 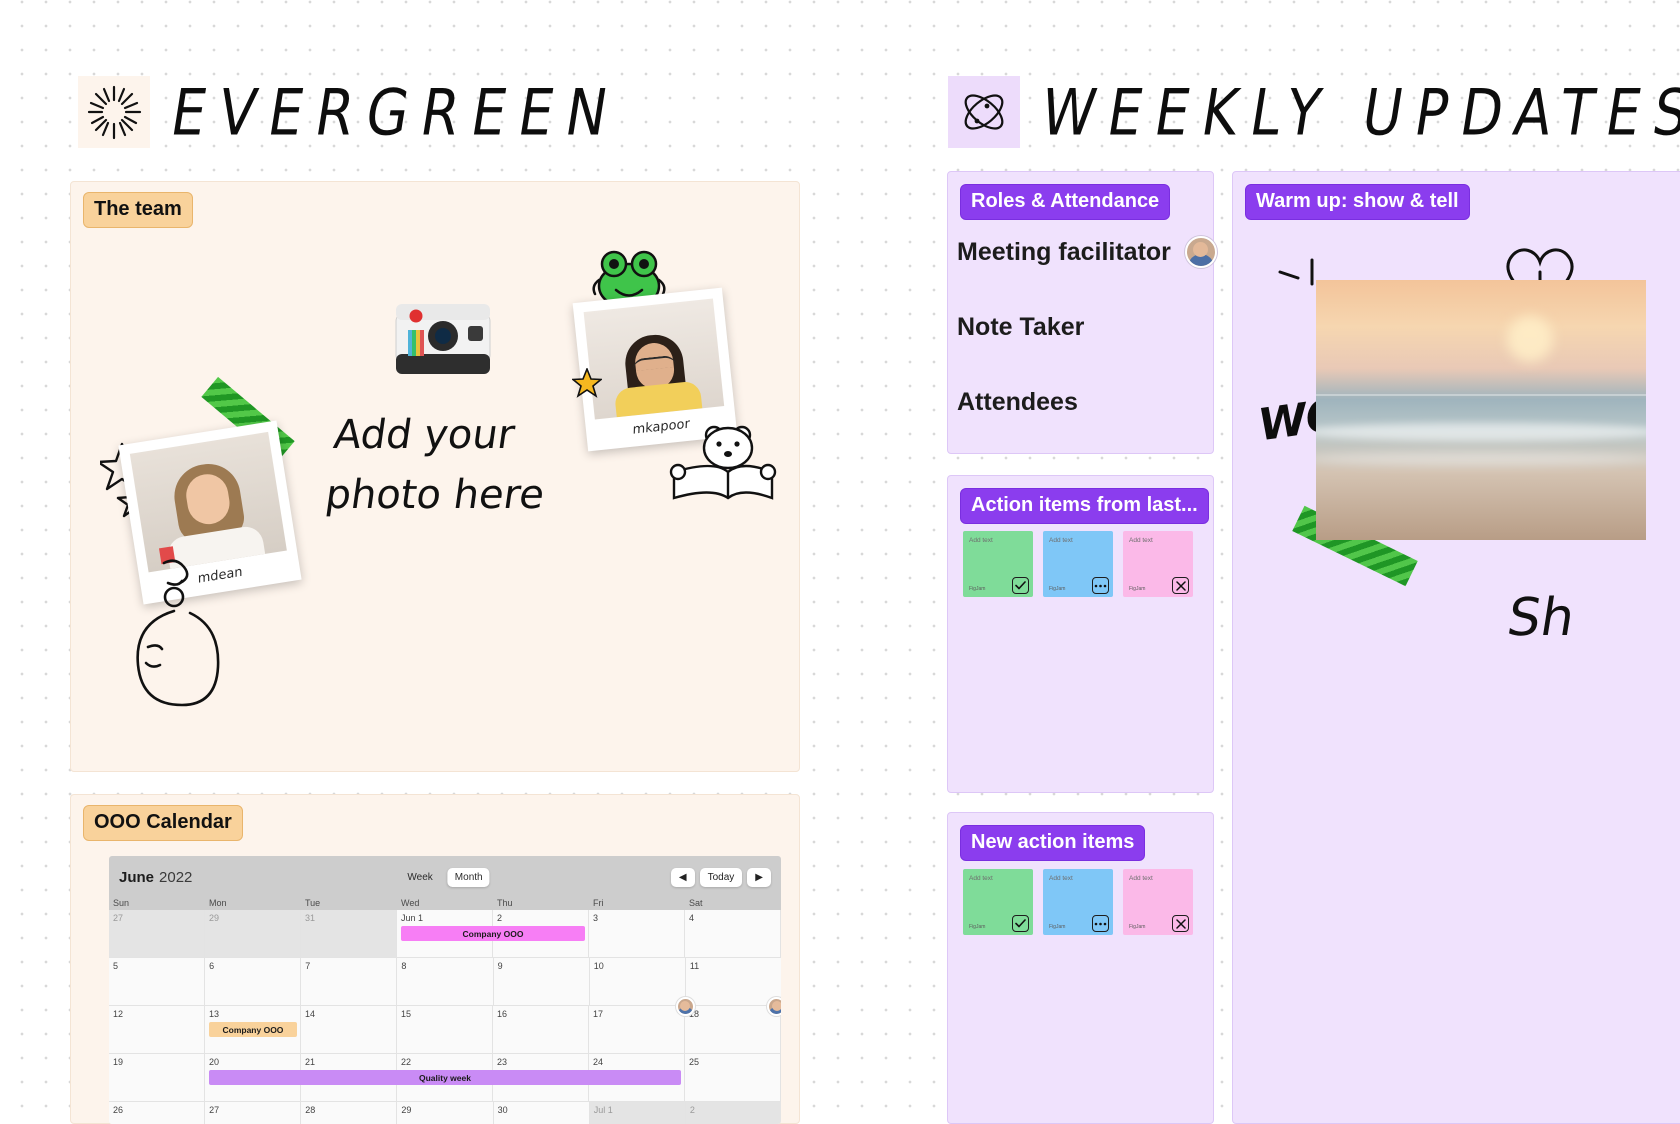 What do you see at coordinates (696, 903) in the screenshot?
I see `calendar-dow-sat: Sat` at bounding box center [696, 903].